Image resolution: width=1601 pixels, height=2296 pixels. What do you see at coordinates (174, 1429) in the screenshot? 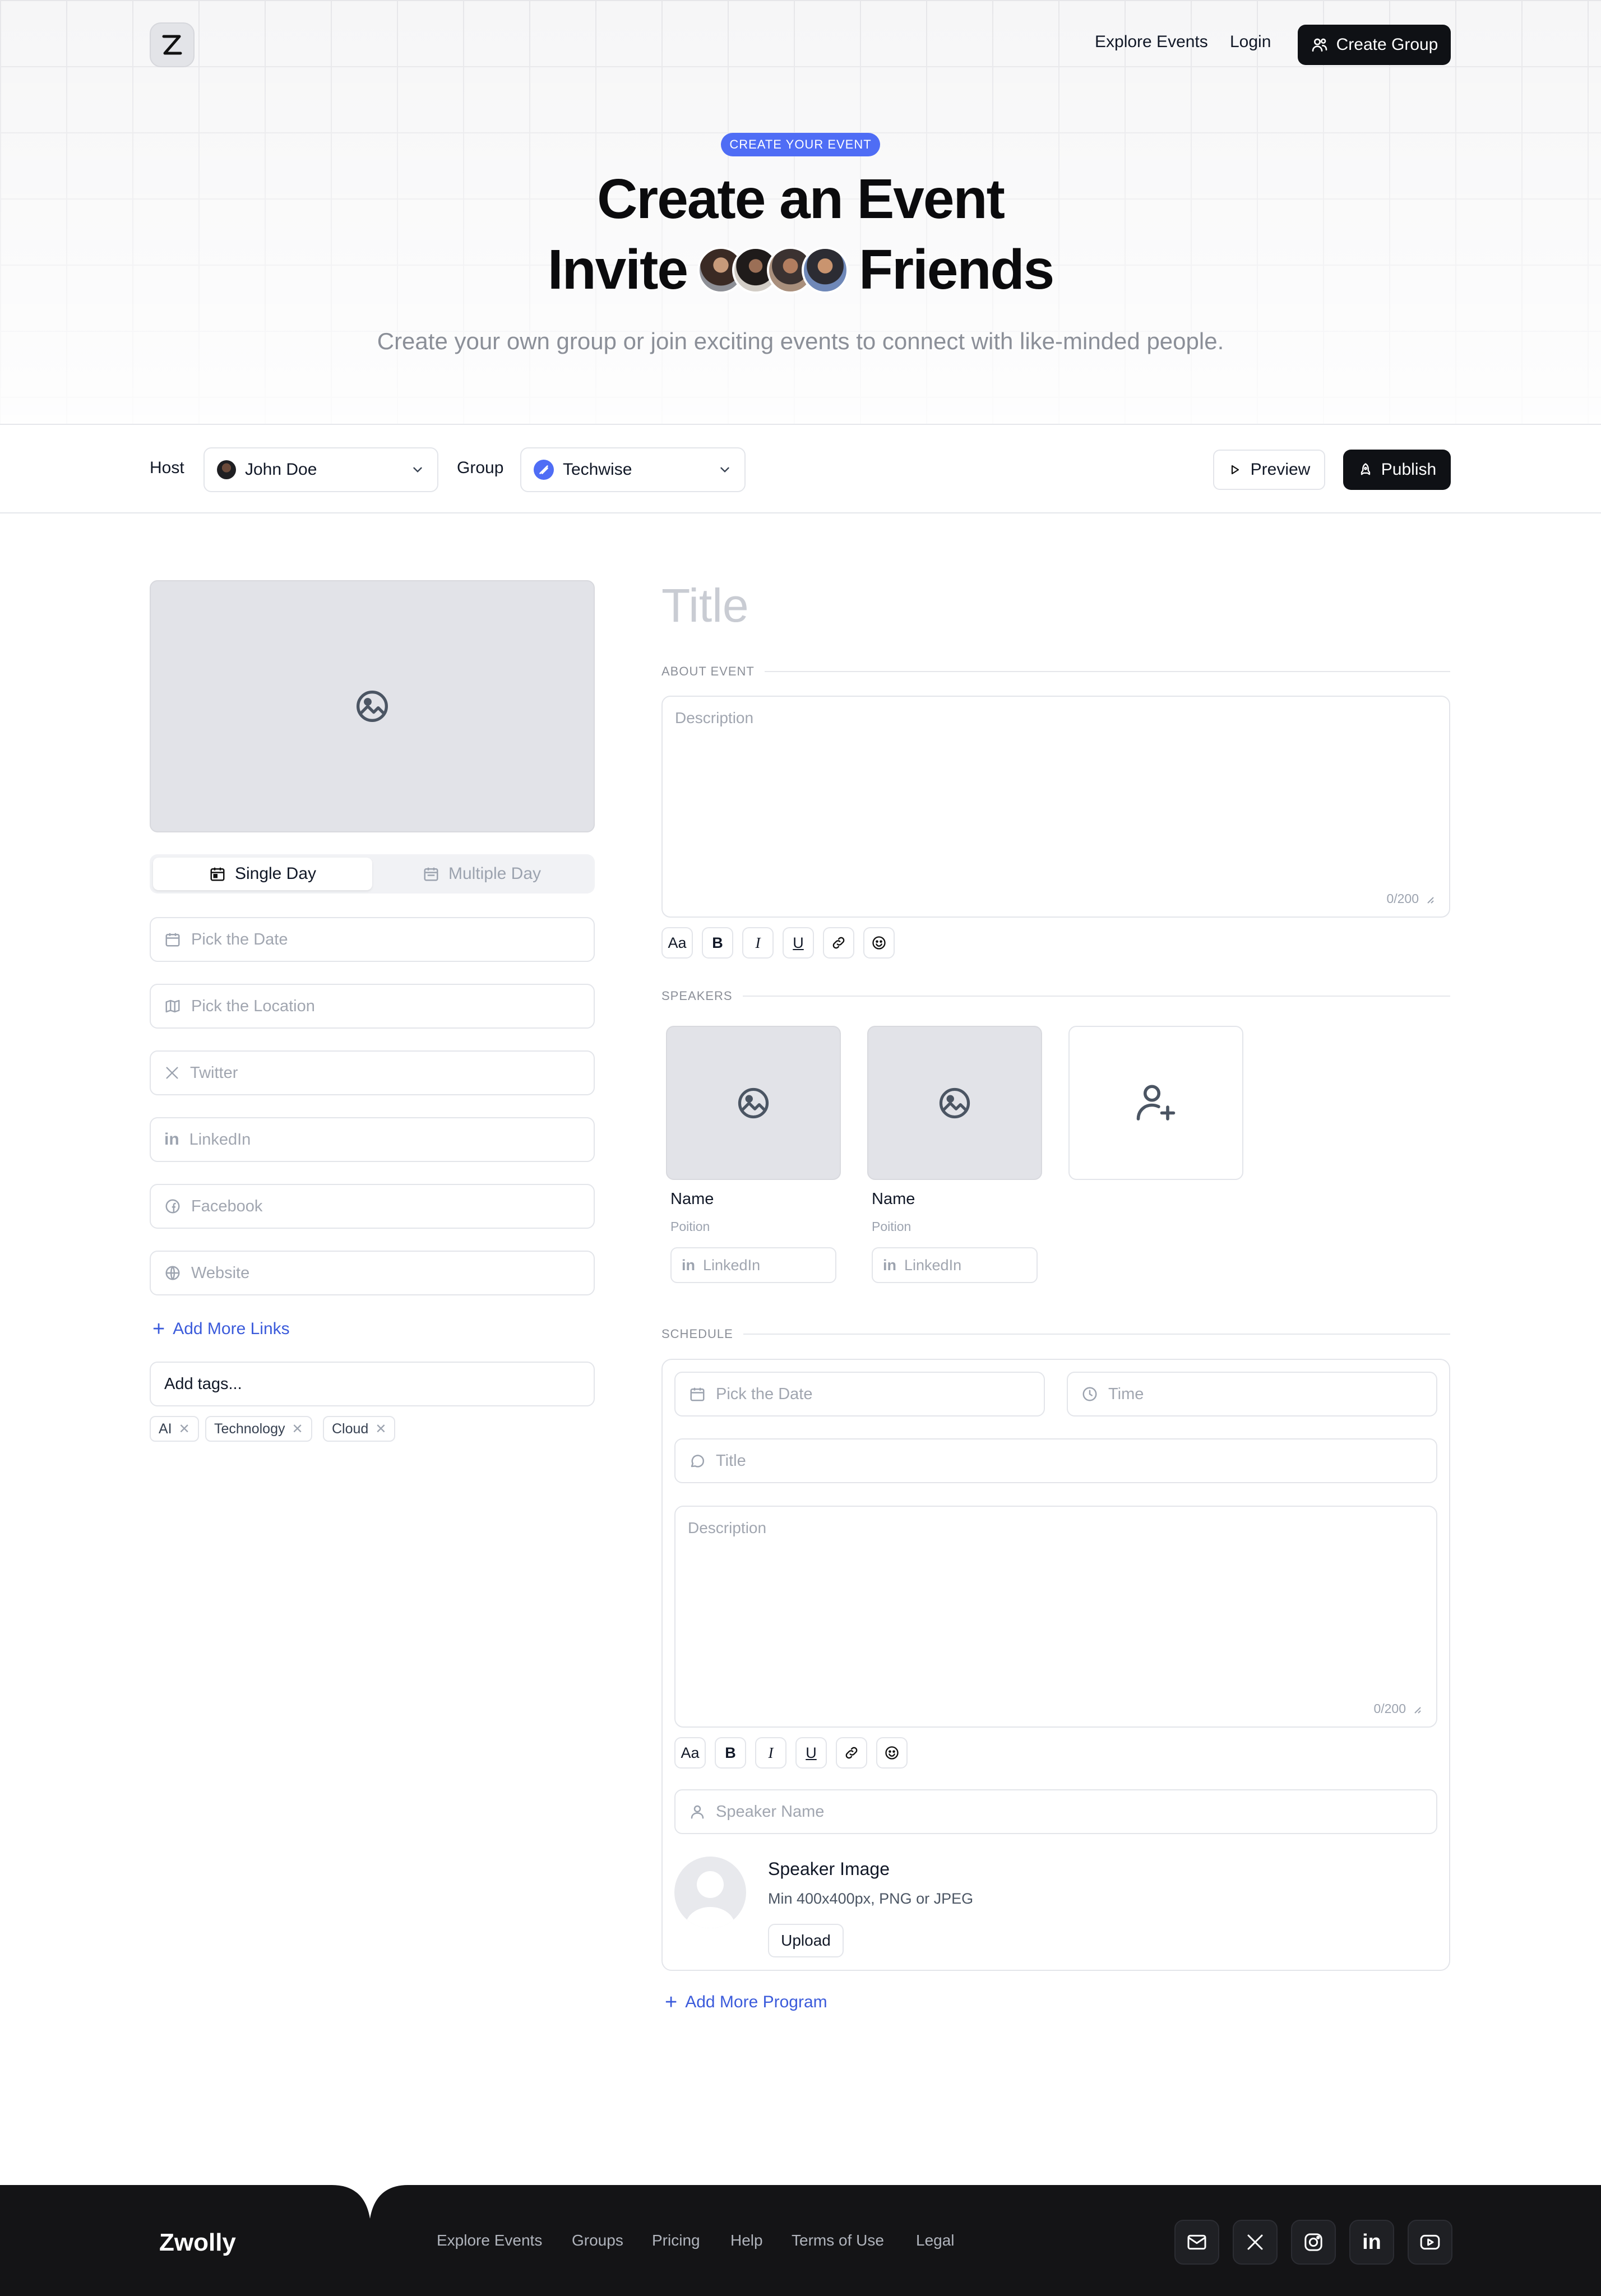
I see `tag-chip: AI ✕` at bounding box center [174, 1429].